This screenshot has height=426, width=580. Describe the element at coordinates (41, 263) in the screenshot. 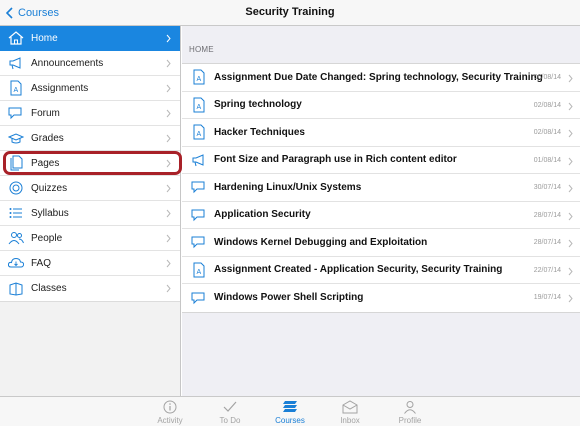

I see `sidebar-item-label: FAQ` at that location.